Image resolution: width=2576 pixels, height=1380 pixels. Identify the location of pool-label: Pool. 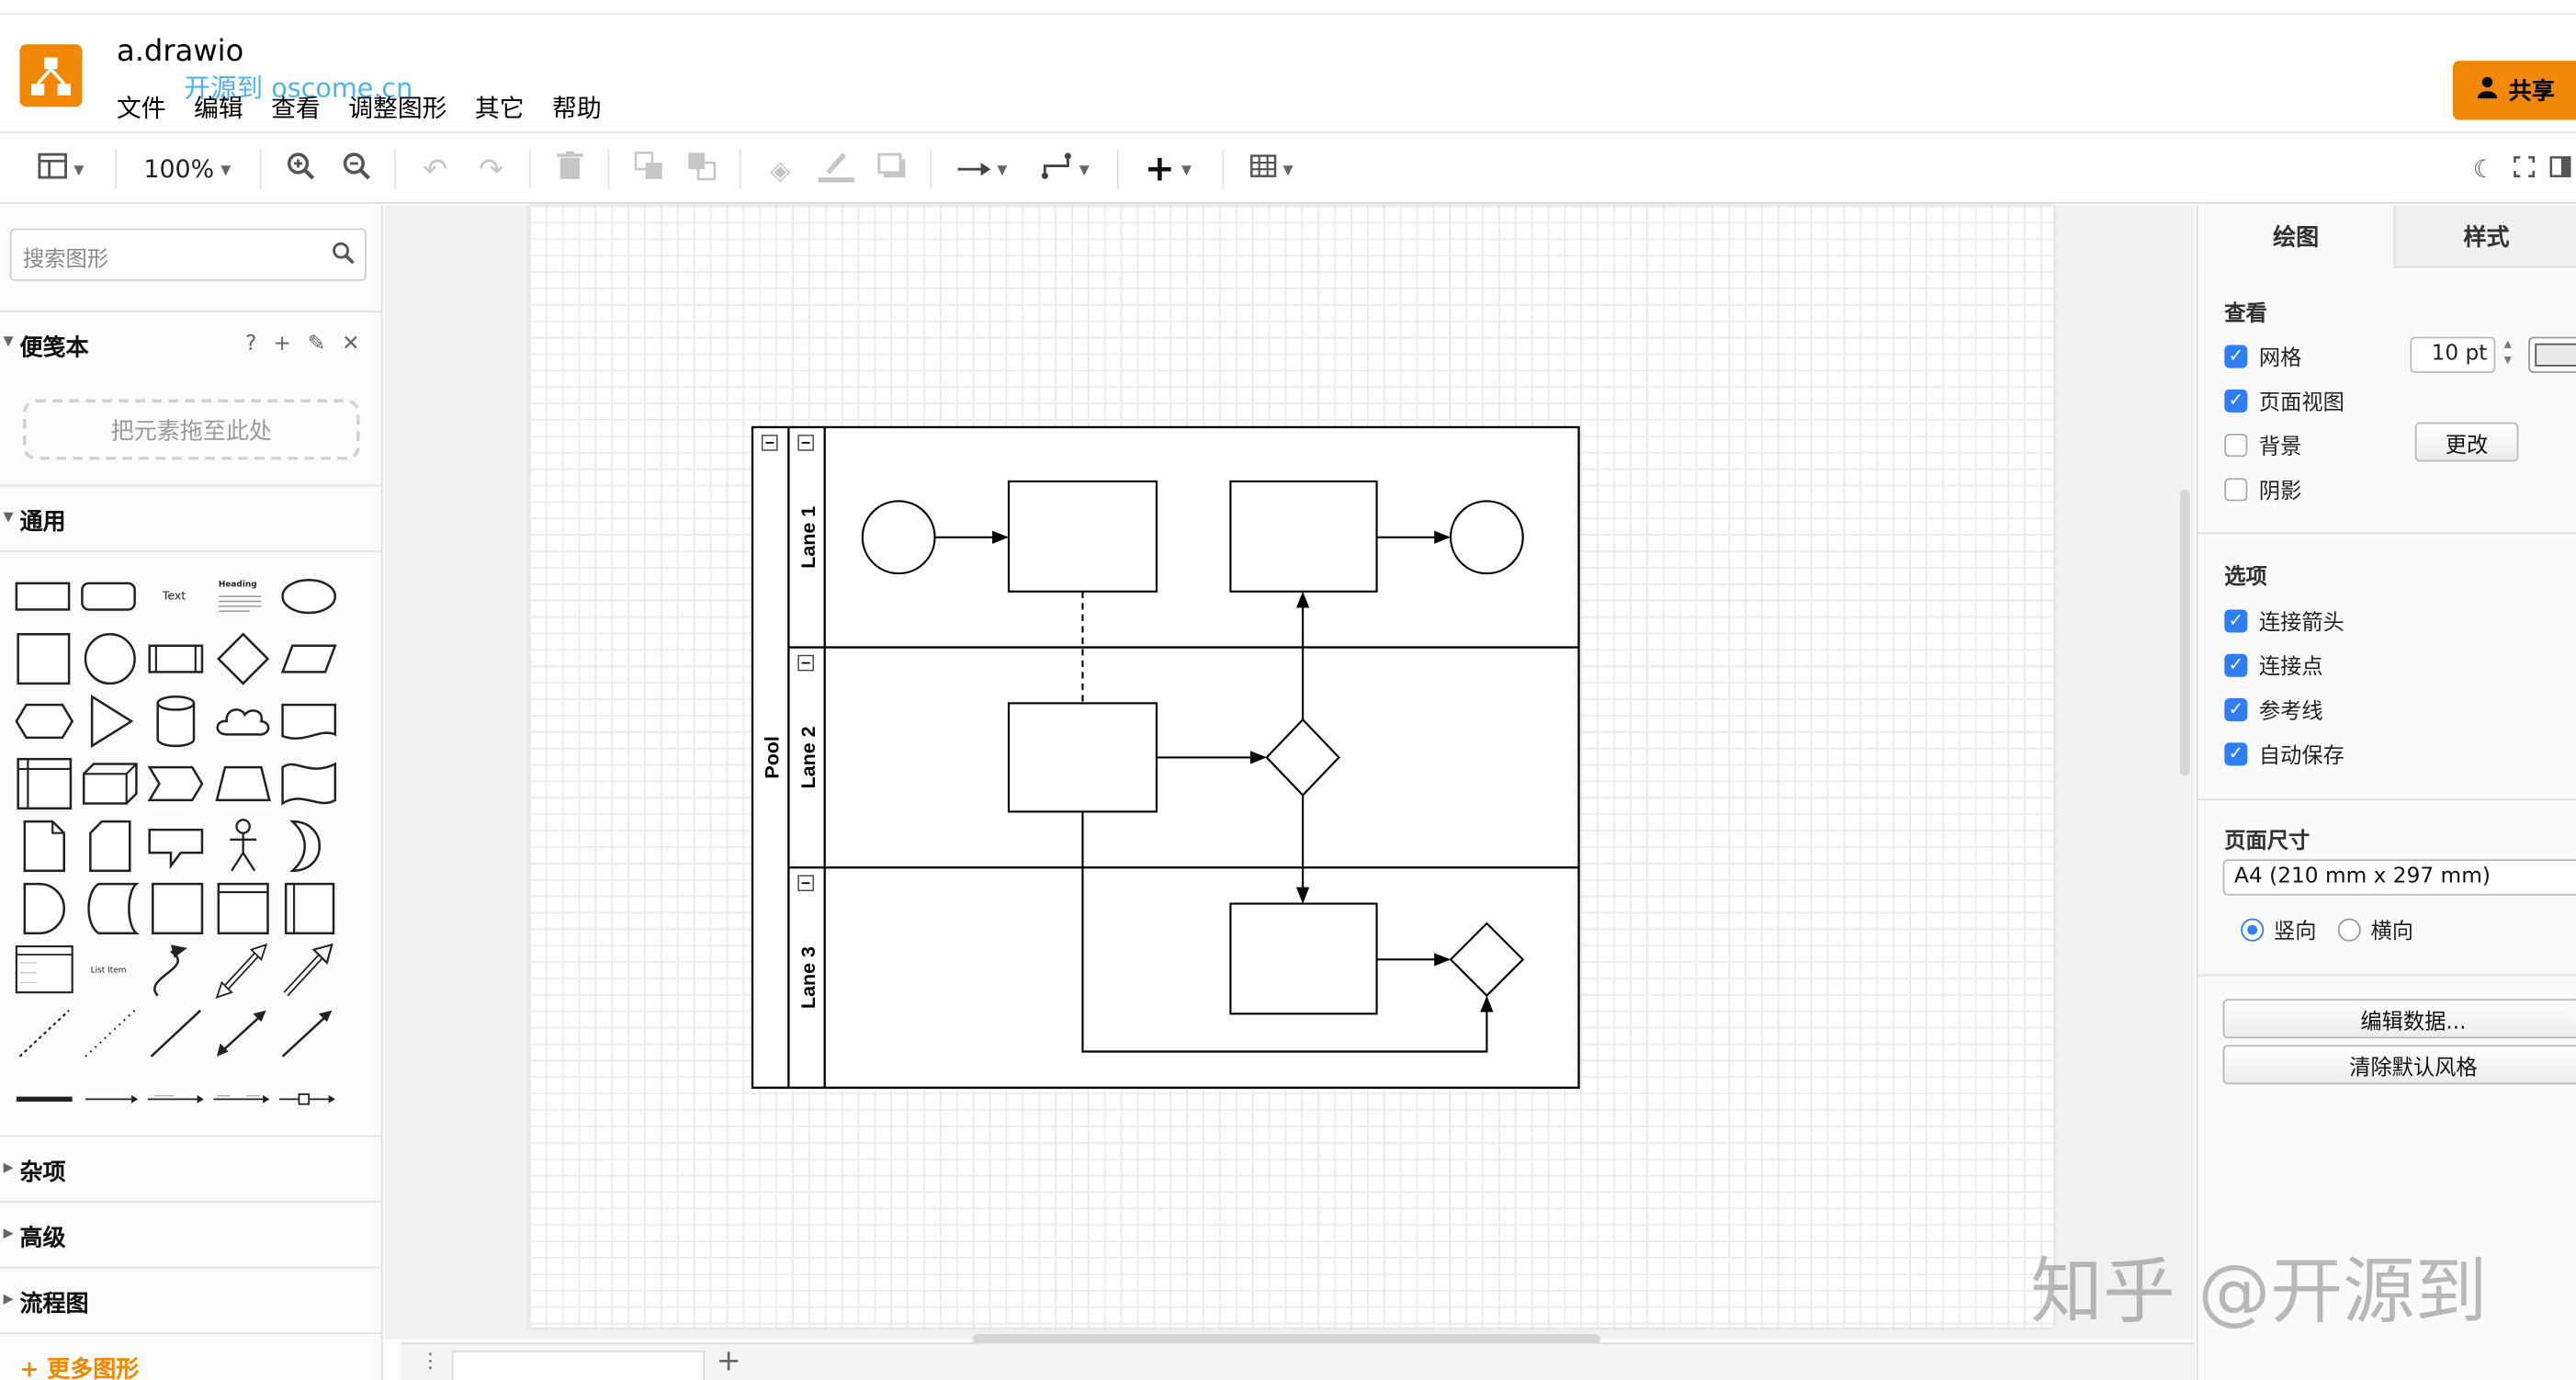
(773, 757).